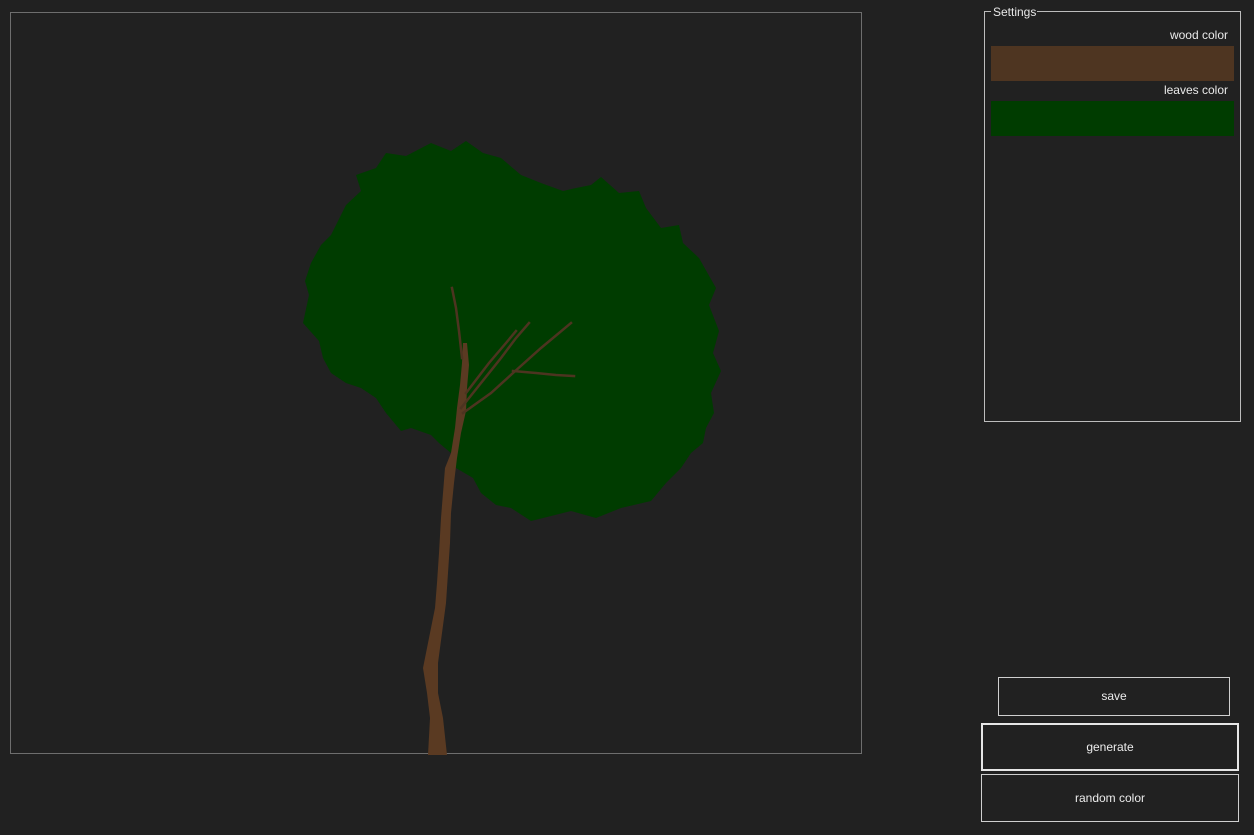 The height and width of the screenshot is (835, 1254). I want to click on wood-color-picker, so click(1112, 63).